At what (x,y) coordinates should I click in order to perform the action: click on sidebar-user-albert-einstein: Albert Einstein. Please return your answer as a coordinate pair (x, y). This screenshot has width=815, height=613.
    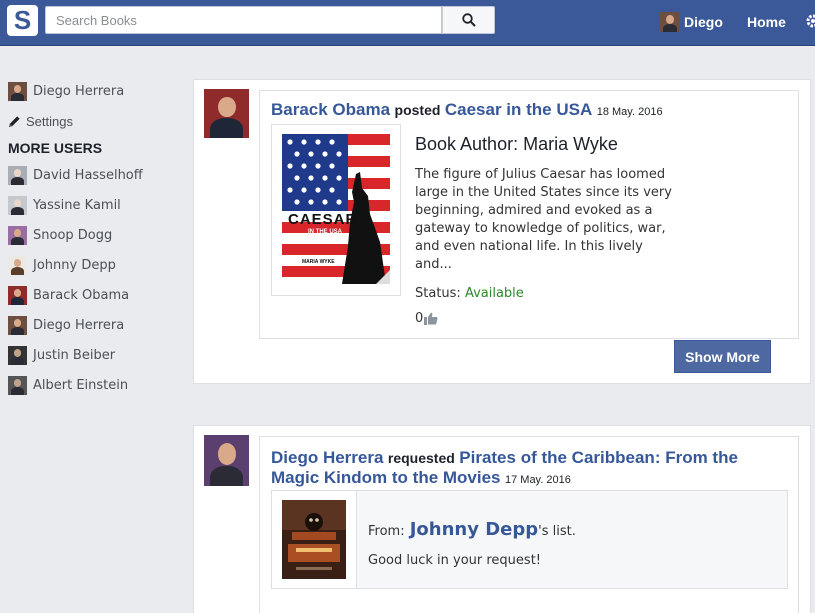
    Looking at the image, I should click on (98, 385).